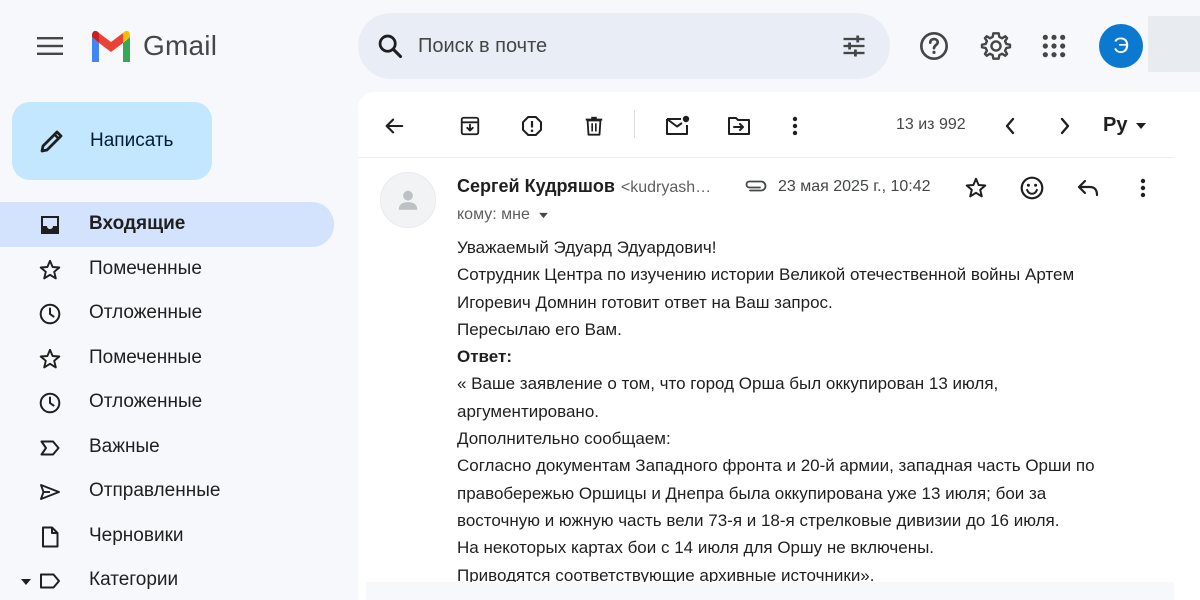 Image resolution: width=1200 pixels, height=600 pixels. What do you see at coordinates (134, 579) in the screenshot?
I see `sidebar-item-label: Категории` at bounding box center [134, 579].